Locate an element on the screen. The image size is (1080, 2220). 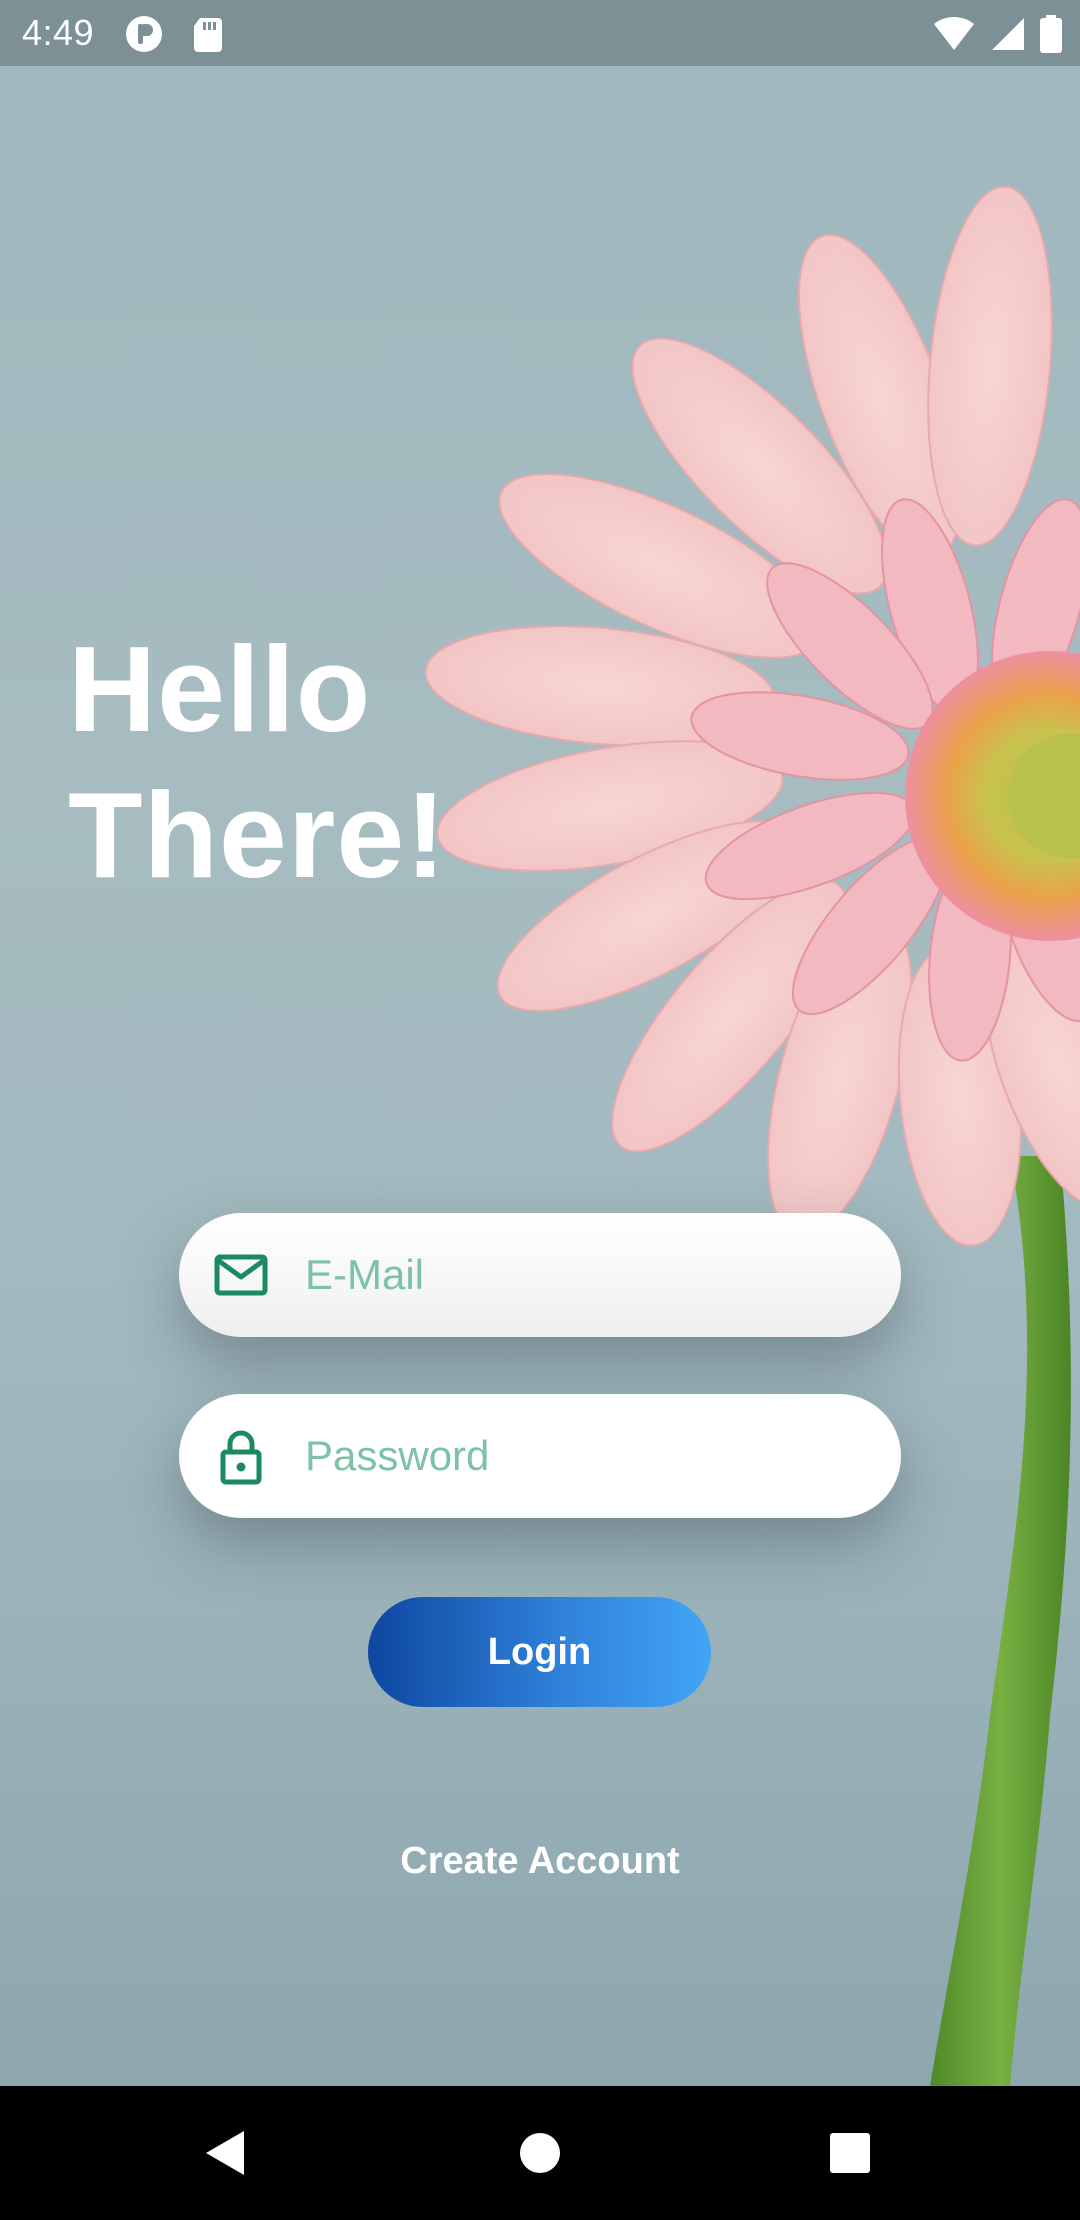
recents-icon is located at coordinates (850, 2153).